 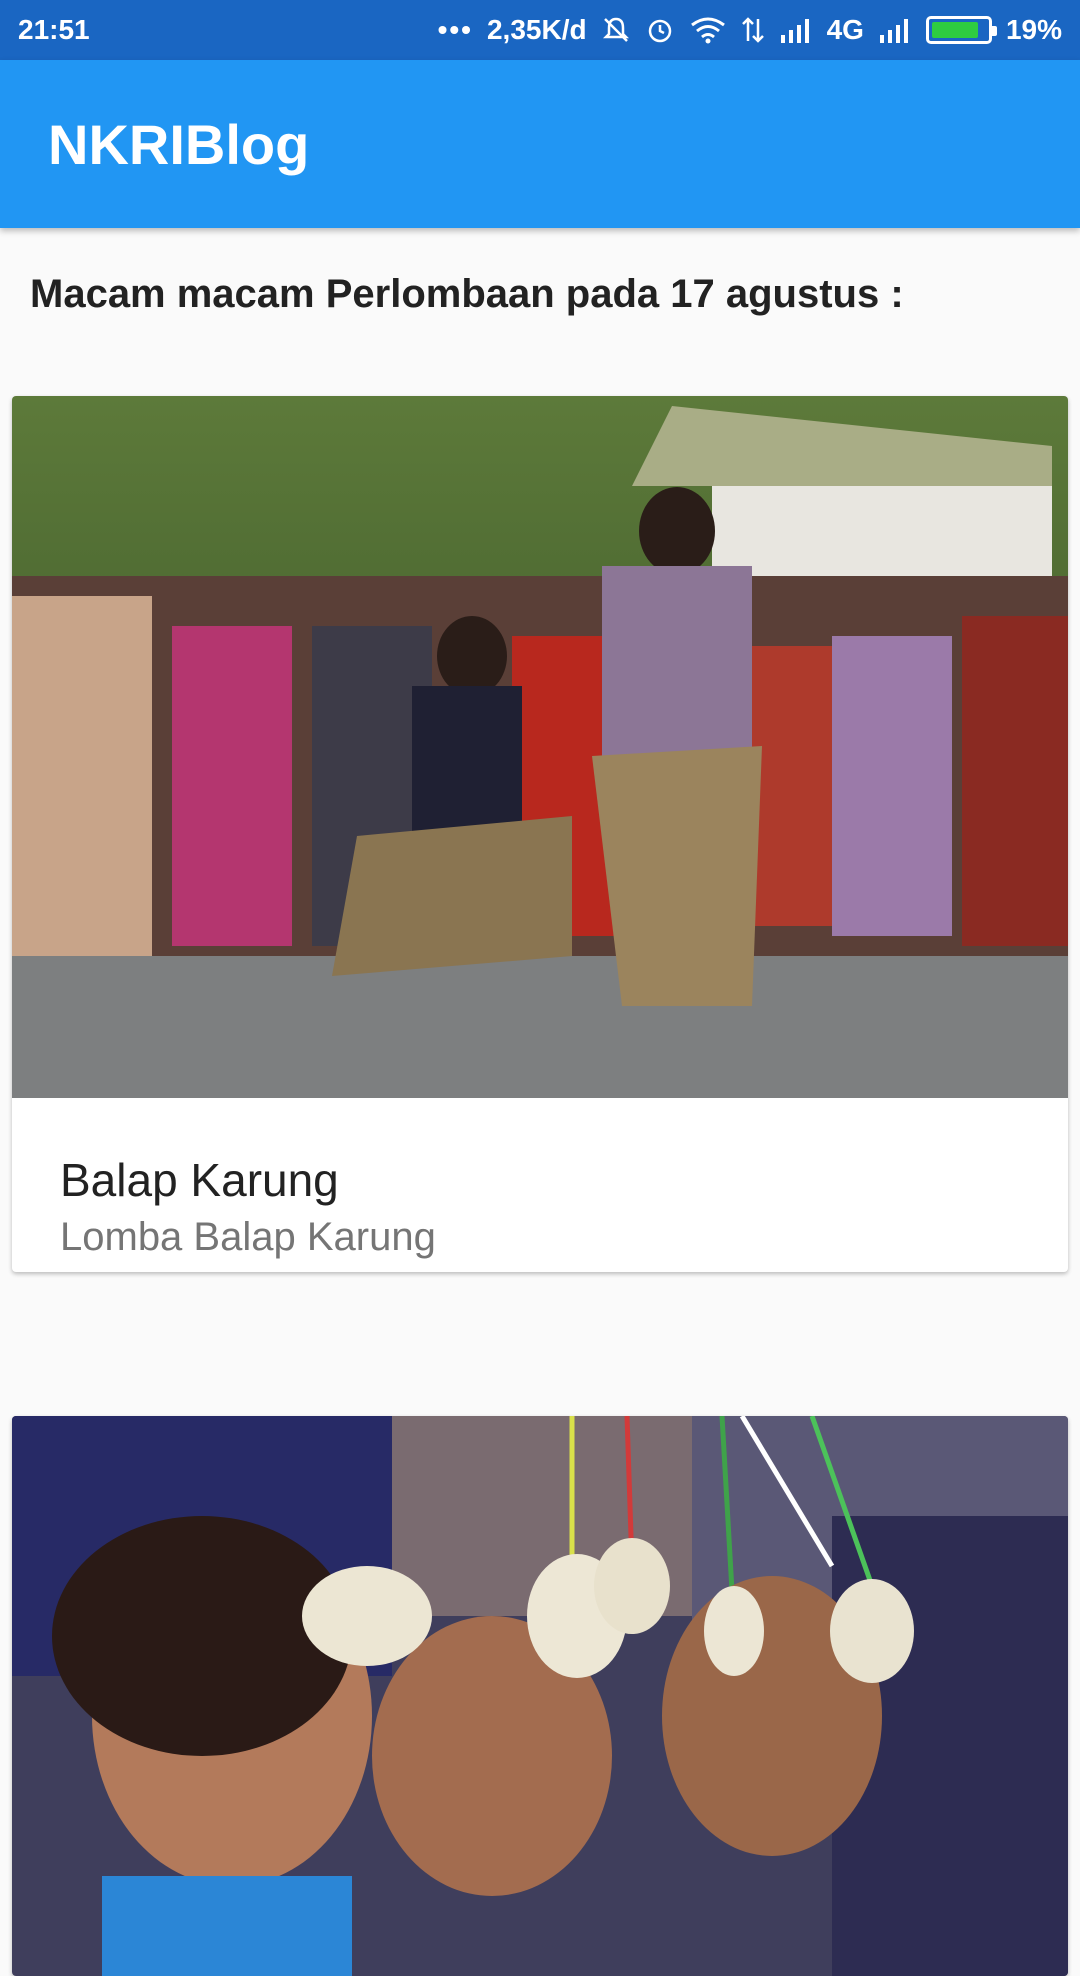 What do you see at coordinates (708, 30) in the screenshot?
I see `wifi-icon` at bounding box center [708, 30].